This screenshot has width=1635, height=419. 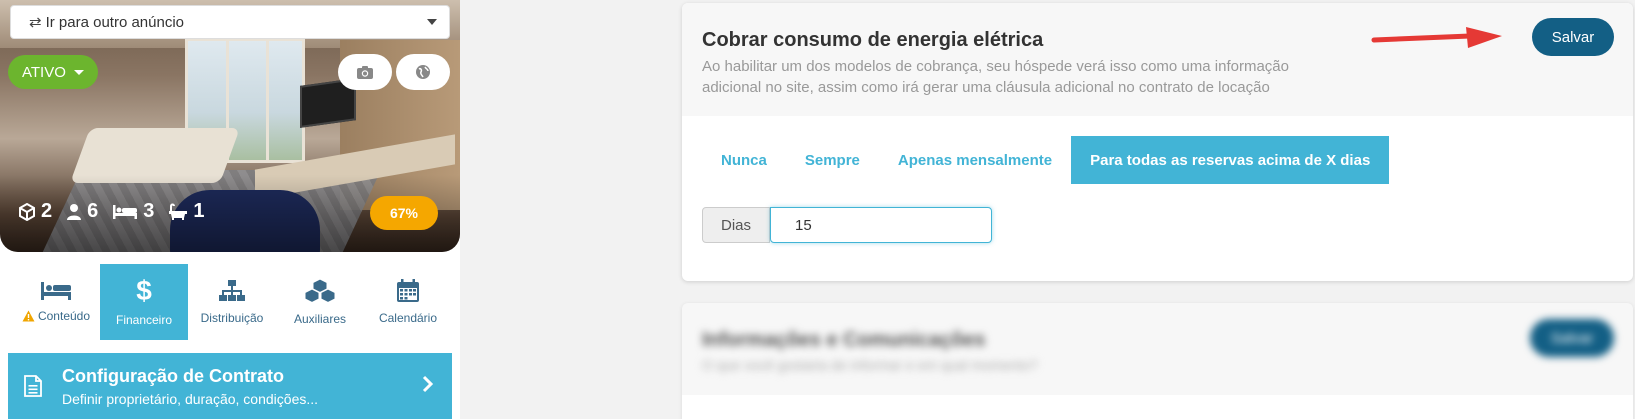 I want to click on camera-icon, so click(x=365, y=72).